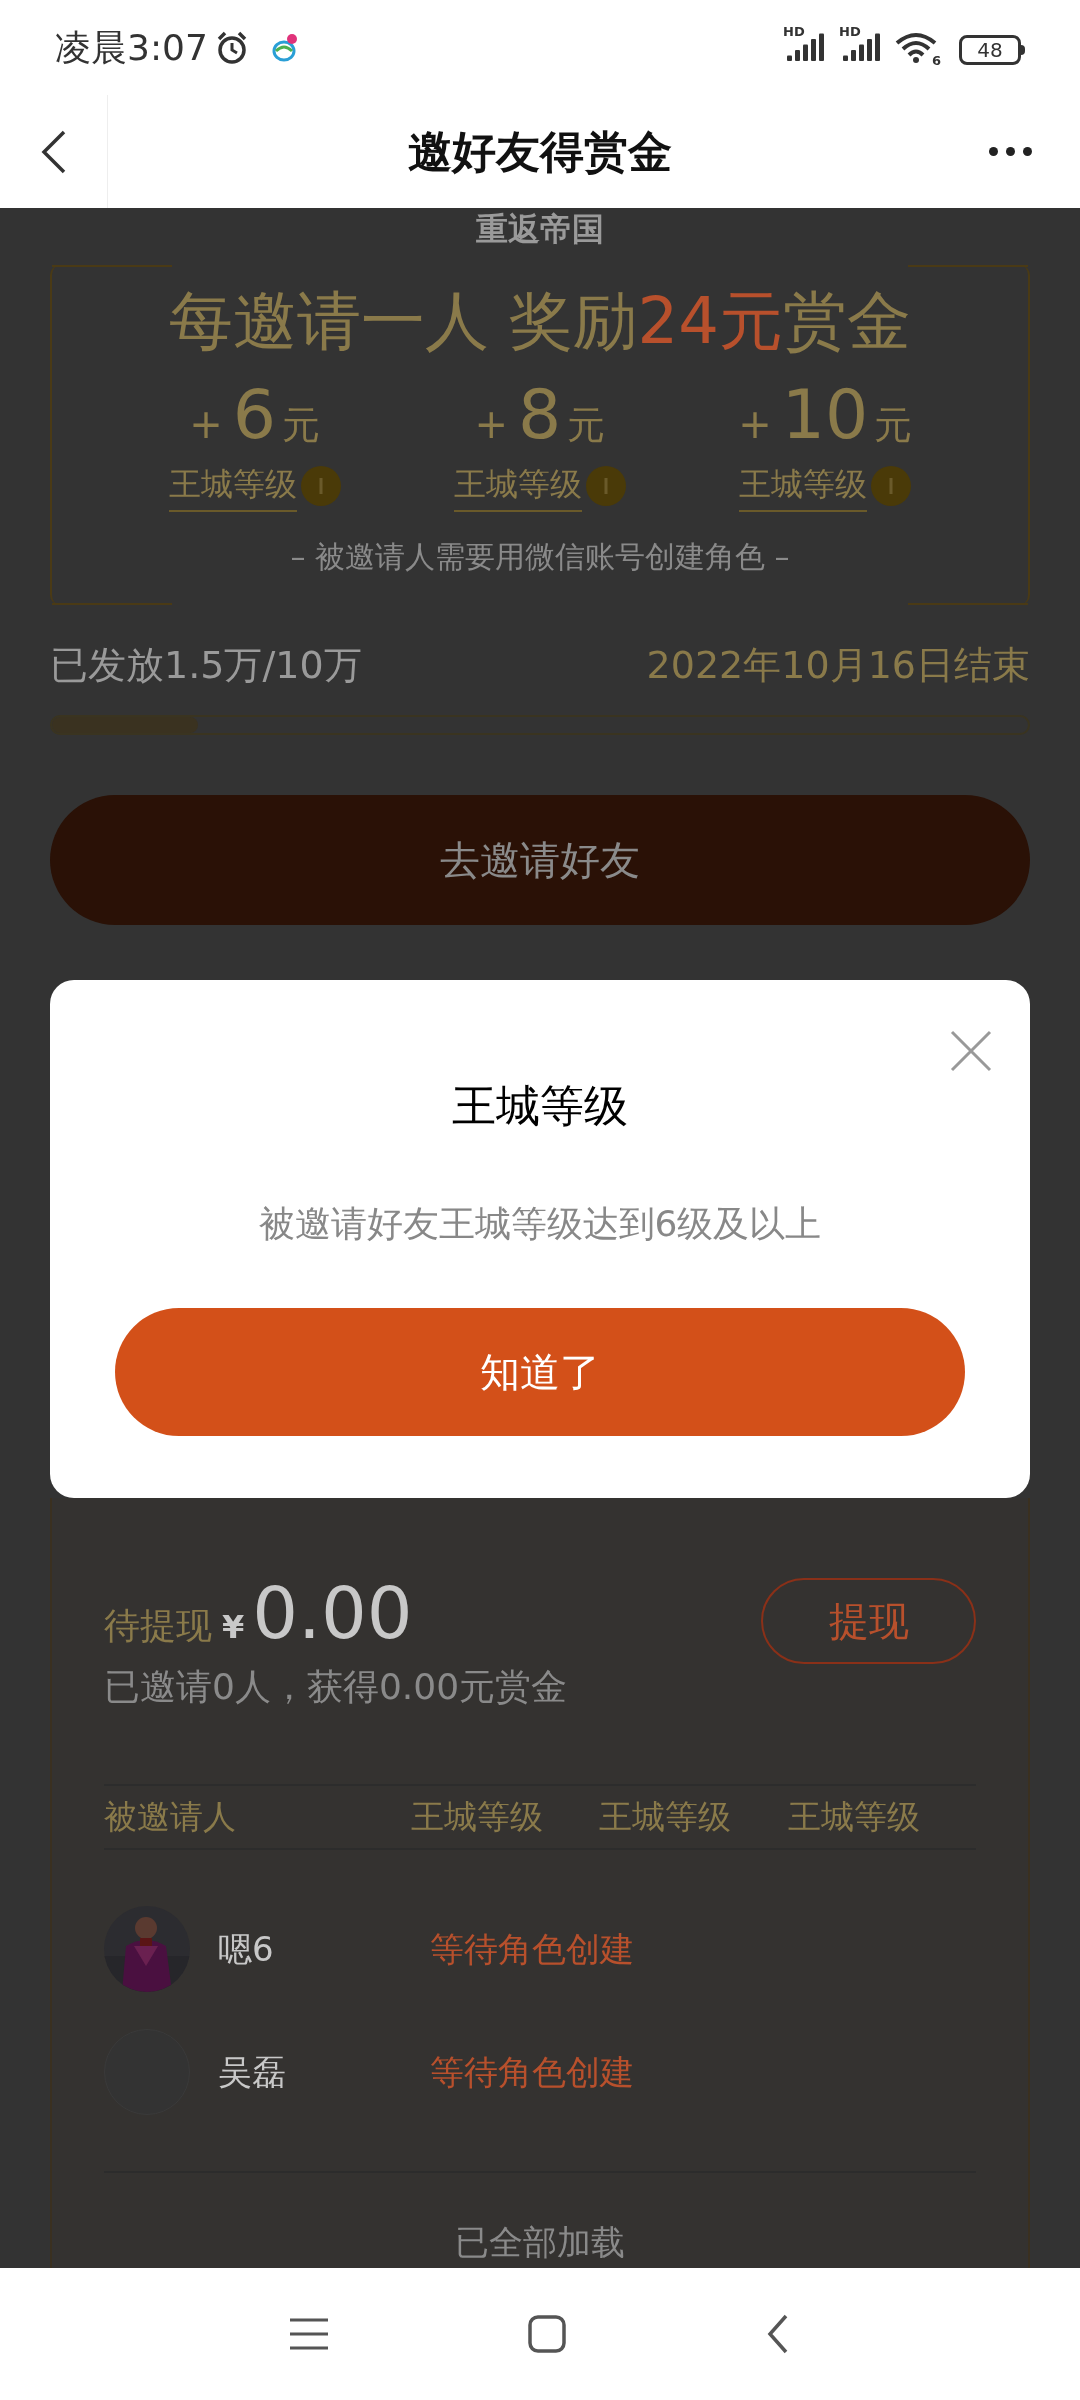  What do you see at coordinates (233, 1627) in the screenshot?
I see `currency-symbol: ¥` at bounding box center [233, 1627].